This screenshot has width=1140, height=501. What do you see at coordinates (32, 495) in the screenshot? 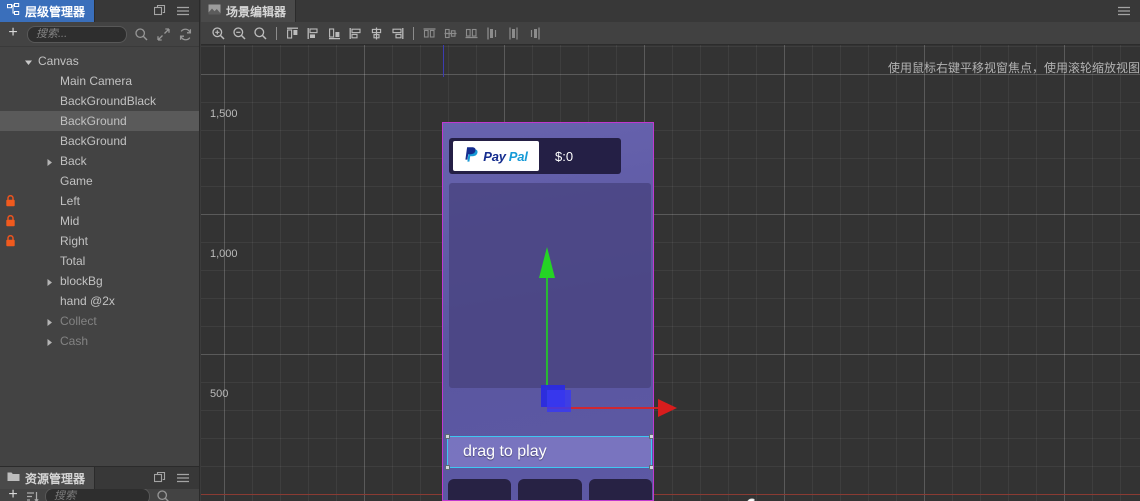
I see `sort-icon` at bounding box center [32, 495].